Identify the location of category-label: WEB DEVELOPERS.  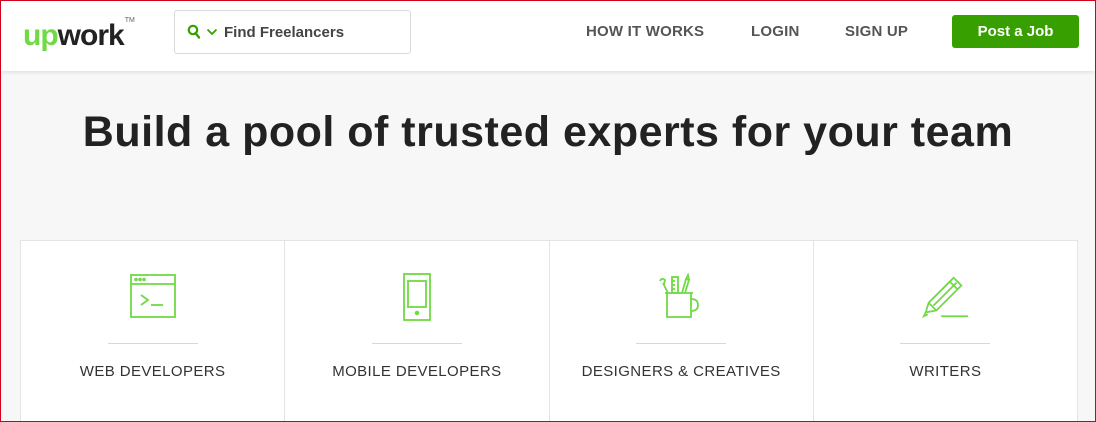
(152, 371).